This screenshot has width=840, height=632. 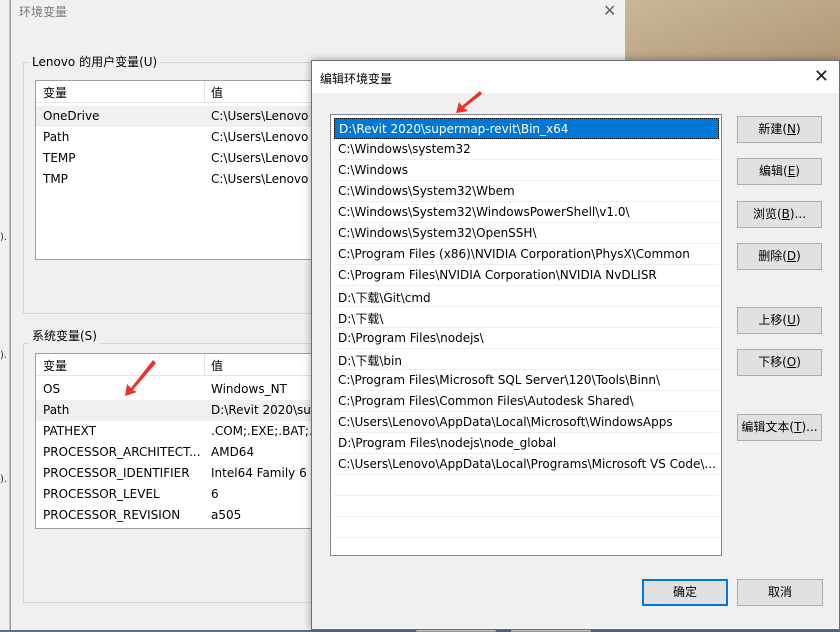 What do you see at coordinates (233, 452) in the screenshot?
I see `variable-value: AMD64` at bounding box center [233, 452].